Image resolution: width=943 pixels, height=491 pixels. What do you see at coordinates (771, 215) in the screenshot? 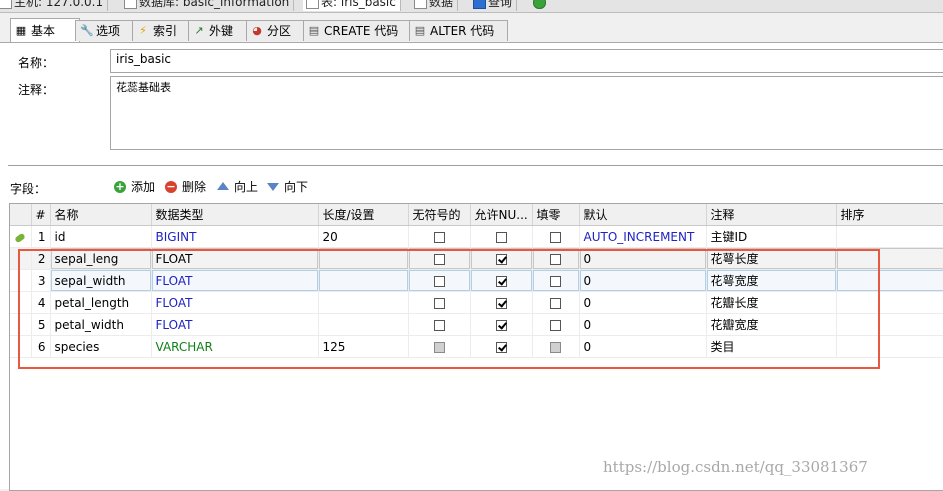
I see `header-comment: 注释` at bounding box center [771, 215].